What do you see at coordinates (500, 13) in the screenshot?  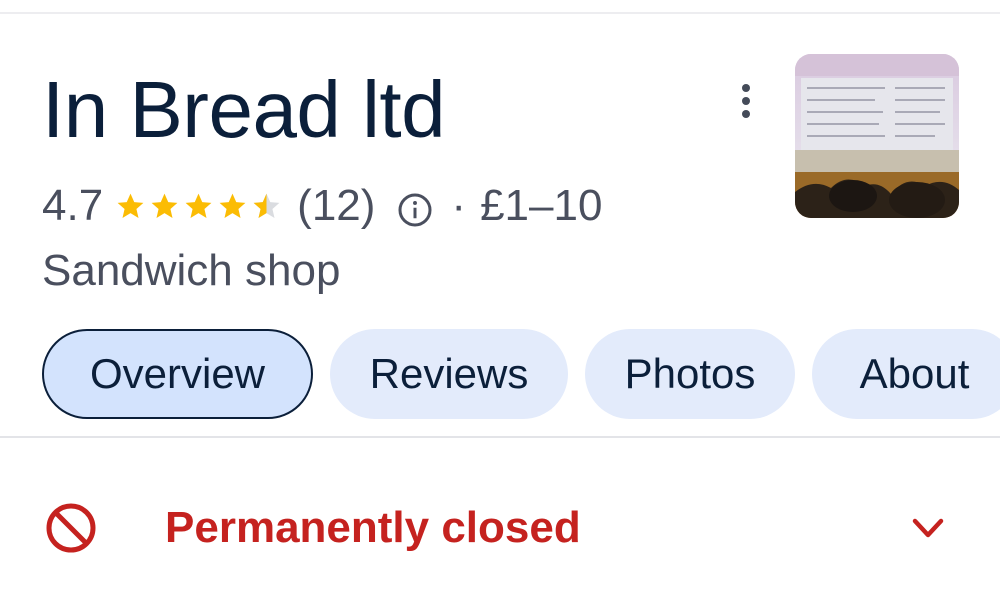 I see `top-divider` at bounding box center [500, 13].